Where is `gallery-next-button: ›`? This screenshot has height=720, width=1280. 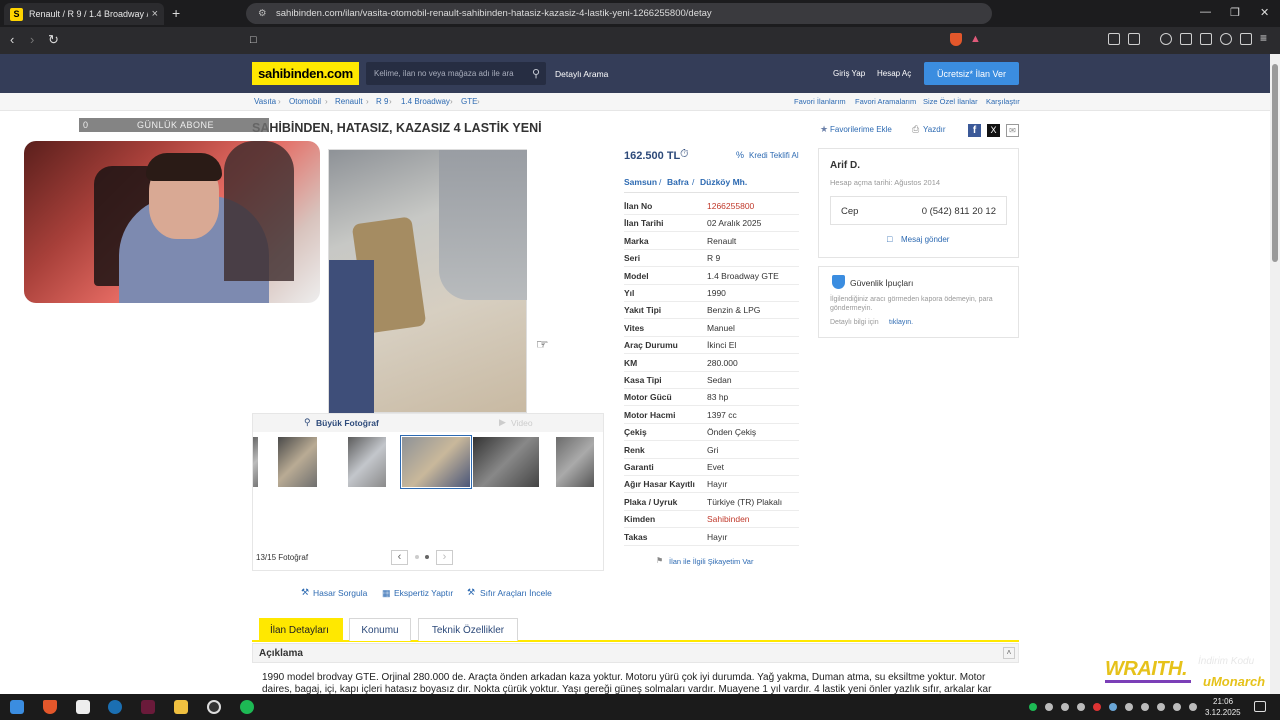
gallery-next-button: › is located at coordinates (444, 557).